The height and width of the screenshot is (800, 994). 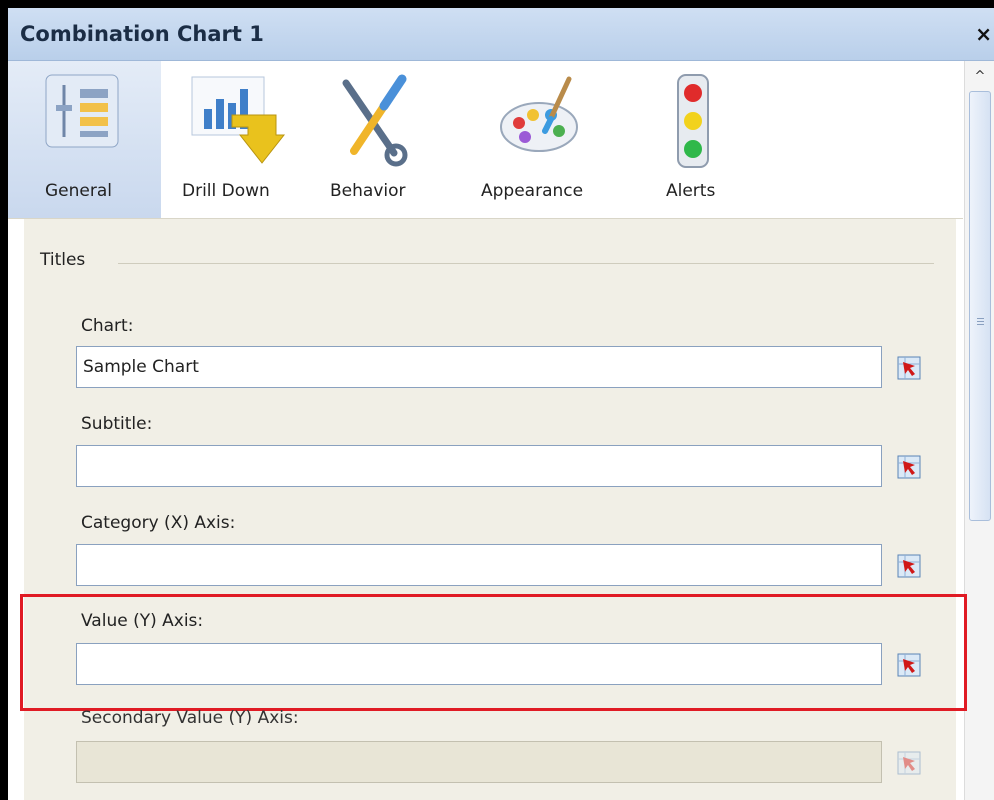 I want to click on drill-down-icon, so click(x=238, y=120).